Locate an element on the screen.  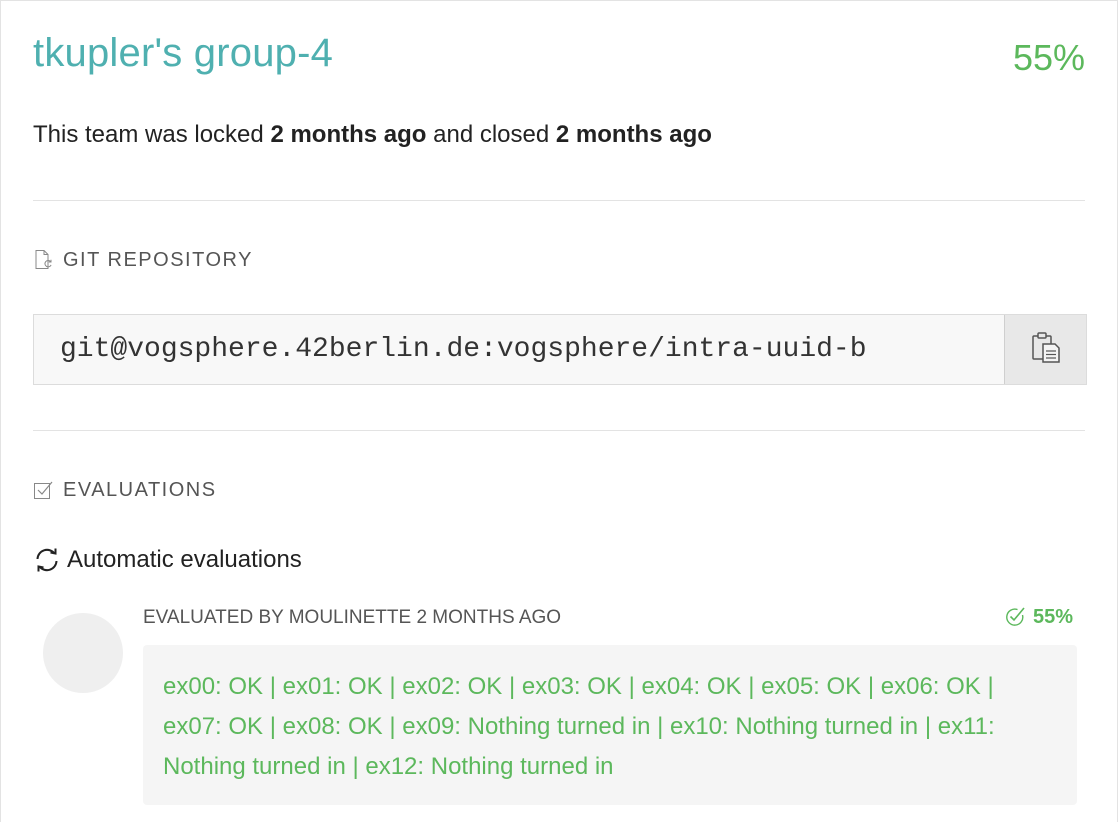
refresh-icon is located at coordinates (47, 560).